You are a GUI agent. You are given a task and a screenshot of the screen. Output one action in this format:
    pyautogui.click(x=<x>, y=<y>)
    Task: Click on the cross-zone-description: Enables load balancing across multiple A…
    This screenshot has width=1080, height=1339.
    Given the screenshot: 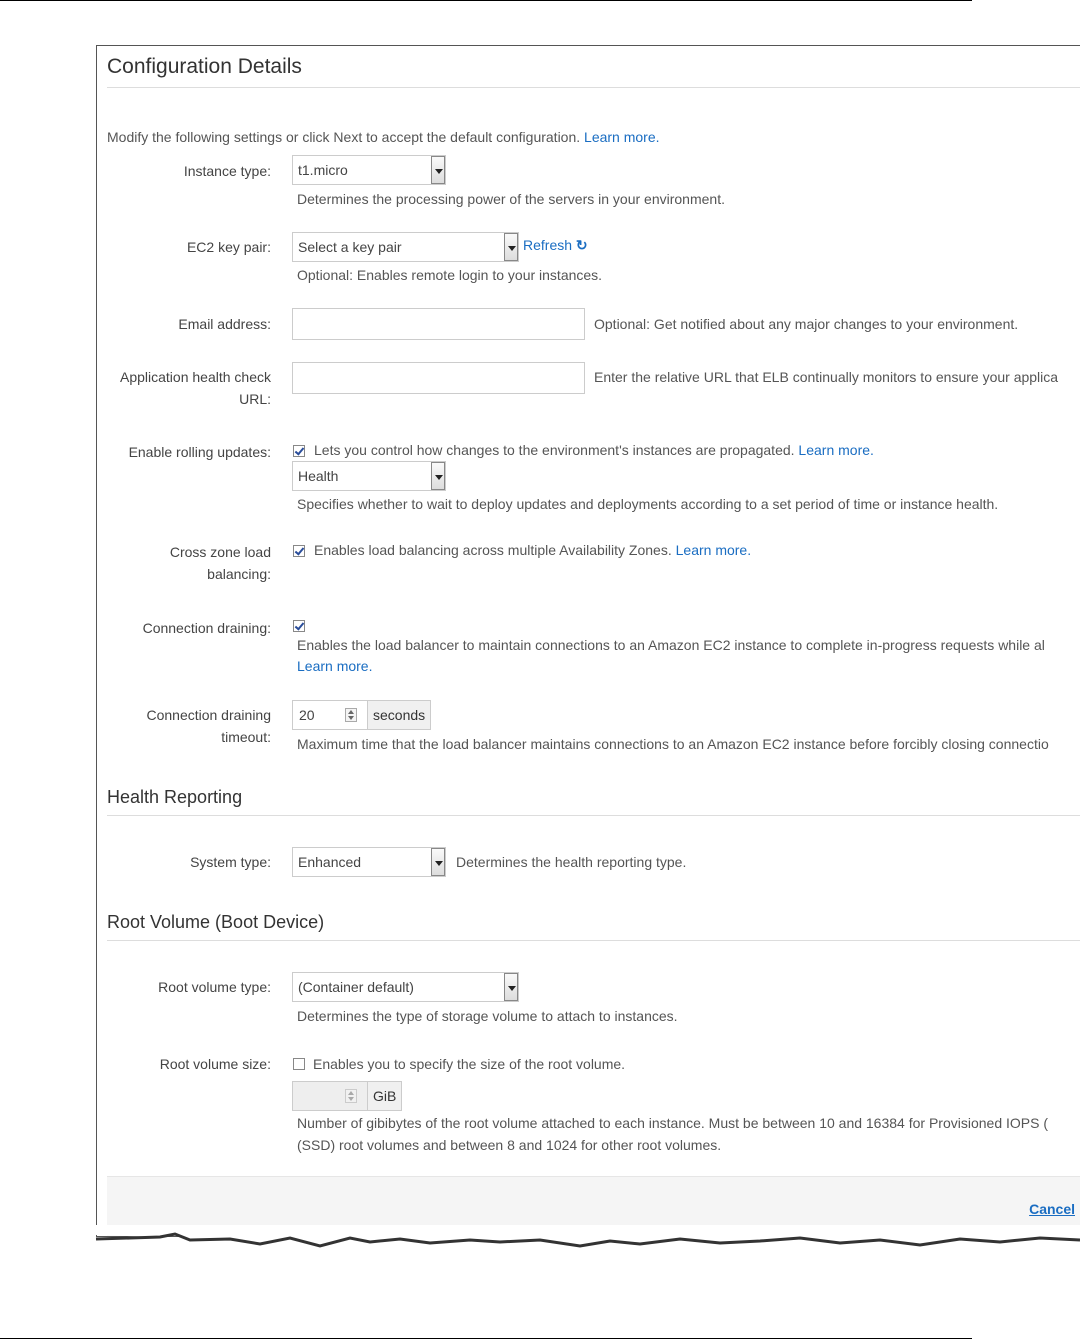 What is the action you would take?
    pyautogui.click(x=493, y=550)
    